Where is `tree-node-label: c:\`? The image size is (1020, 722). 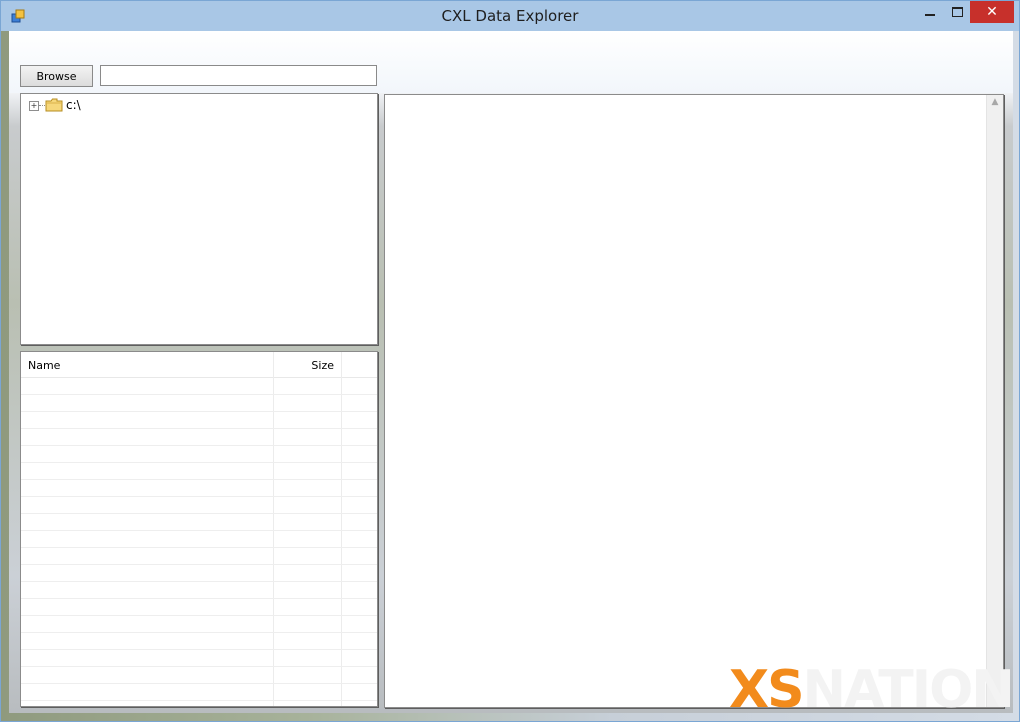 tree-node-label: c:\ is located at coordinates (73, 105).